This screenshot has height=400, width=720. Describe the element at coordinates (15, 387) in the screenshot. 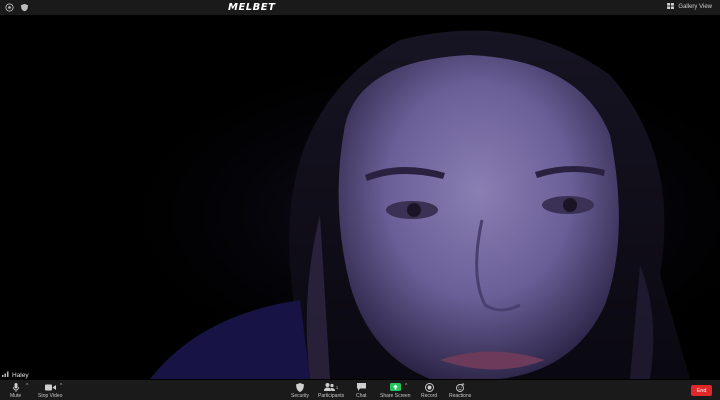

I see `microphone-icon` at that location.